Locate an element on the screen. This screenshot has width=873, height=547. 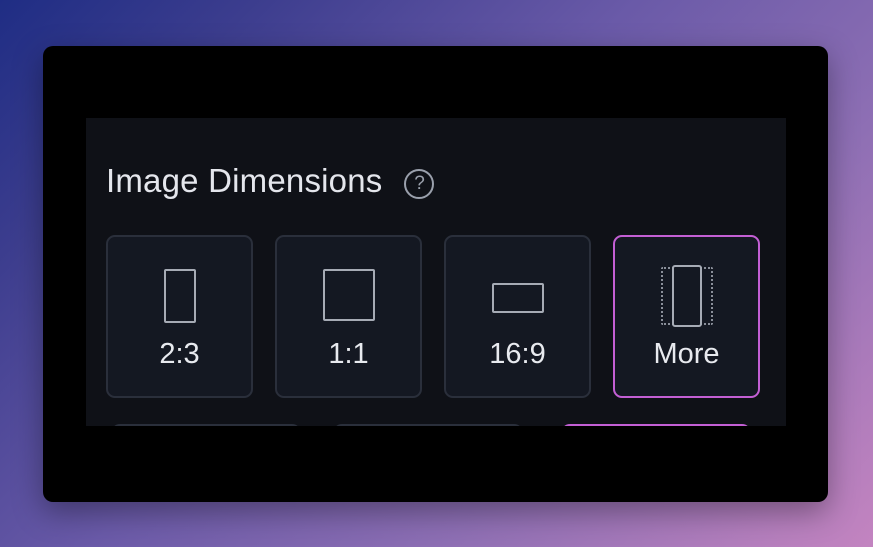
aspect-option-label: 2:3 is located at coordinates (179, 354).